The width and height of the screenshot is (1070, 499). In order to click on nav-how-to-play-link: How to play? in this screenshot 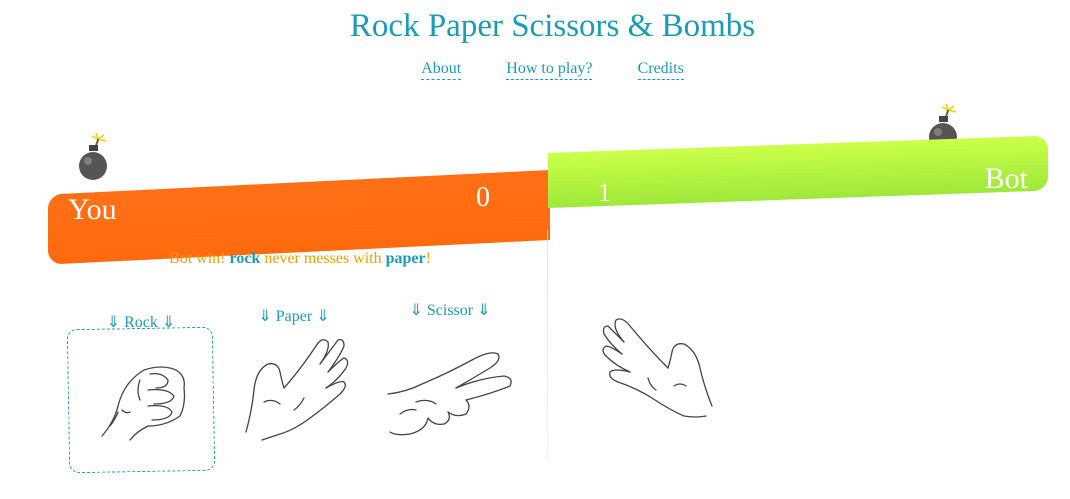, I will do `click(549, 70)`.